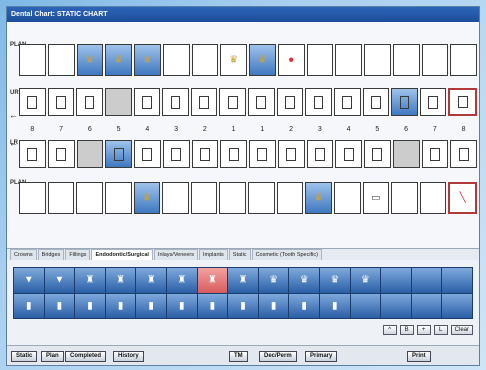  I want to click on static-button: Static, so click(24, 356).